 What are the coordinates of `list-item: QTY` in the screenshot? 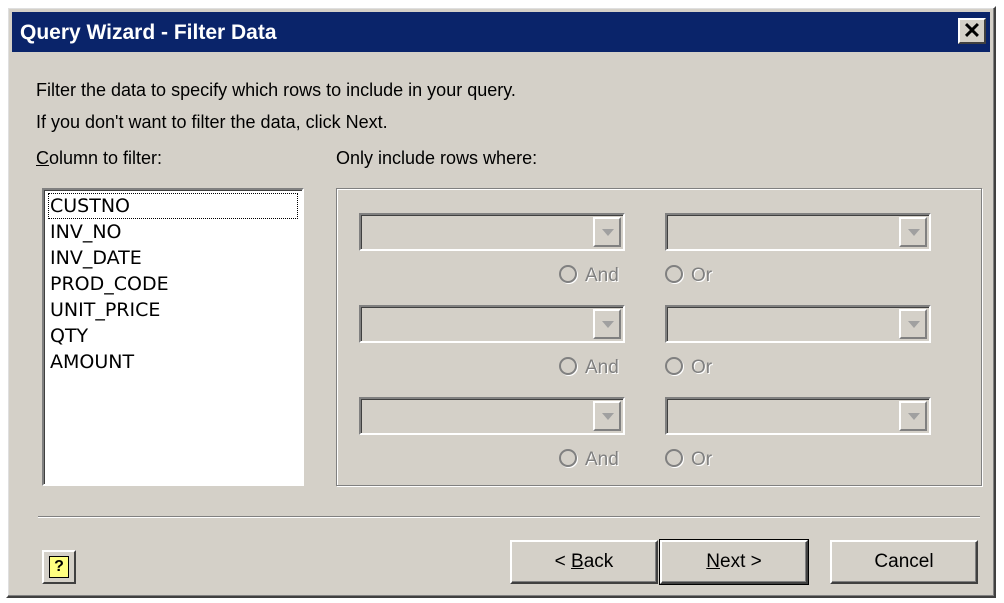 It's located at (173, 336).